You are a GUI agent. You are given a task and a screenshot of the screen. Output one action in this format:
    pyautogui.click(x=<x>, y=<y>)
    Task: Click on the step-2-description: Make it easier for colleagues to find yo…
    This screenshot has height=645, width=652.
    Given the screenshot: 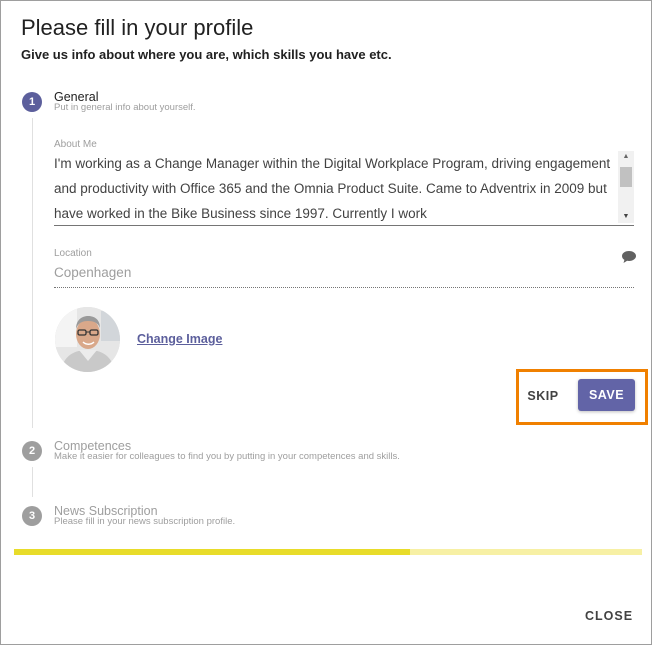 What is the action you would take?
    pyautogui.click(x=227, y=456)
    